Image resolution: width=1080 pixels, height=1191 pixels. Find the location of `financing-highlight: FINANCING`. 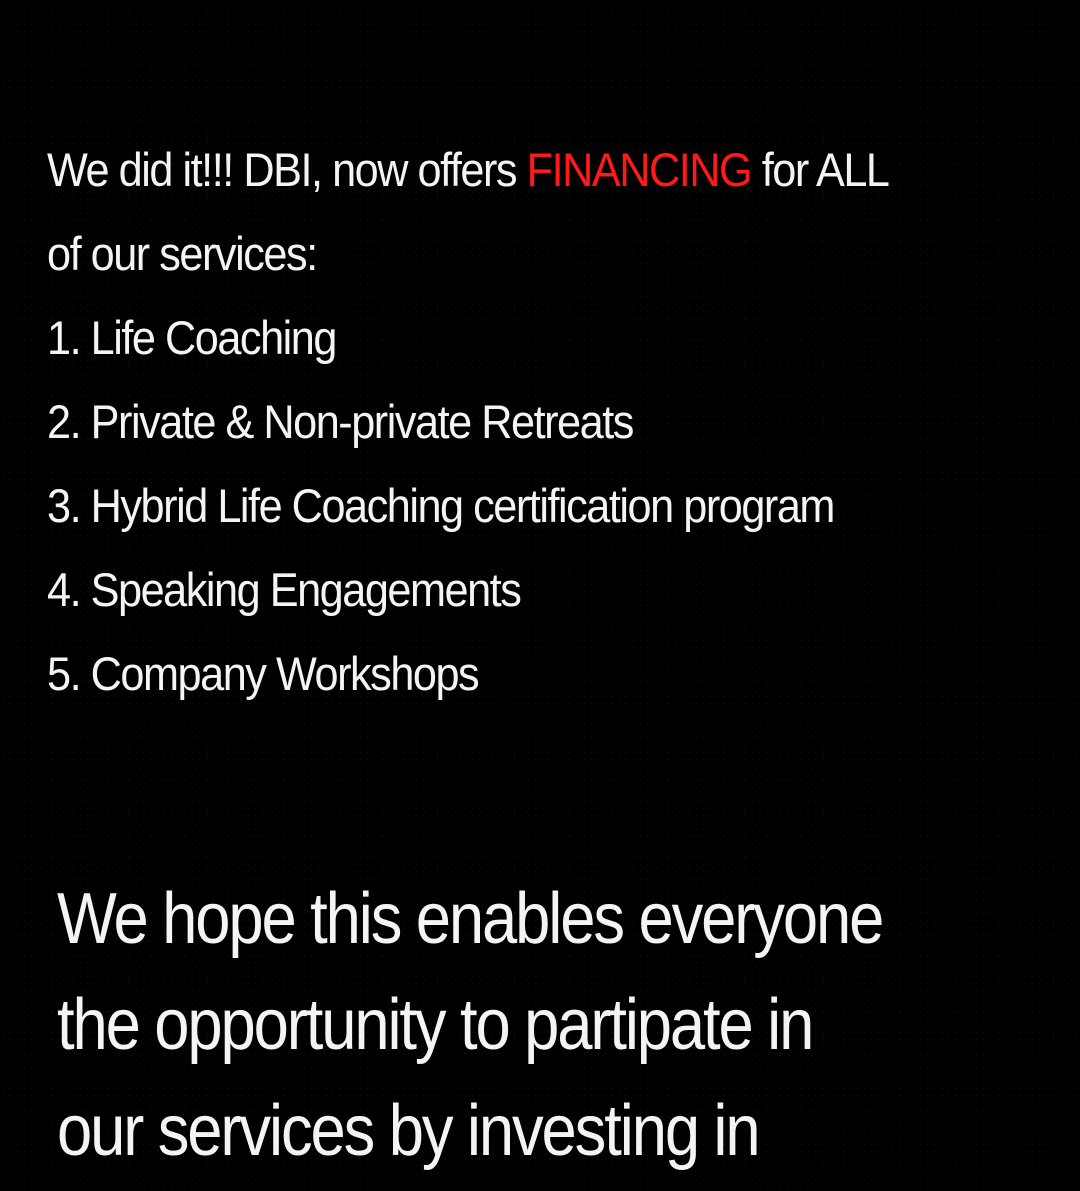

financing-highlight: FINANCING is located at coordinates (639, 169).